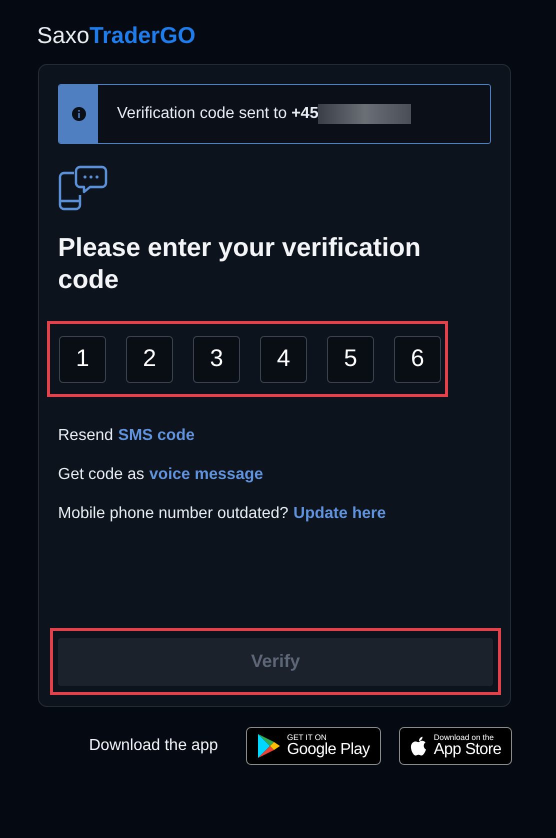  Describe the element at coordinates (283, 359) in the screenshot. I see `code-digit-field: 4` at that location.